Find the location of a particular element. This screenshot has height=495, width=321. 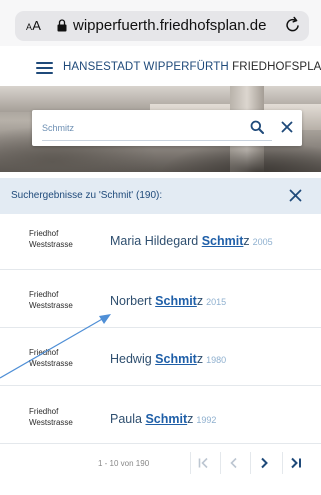

last-page-icon is located at coordinates (295, 463).